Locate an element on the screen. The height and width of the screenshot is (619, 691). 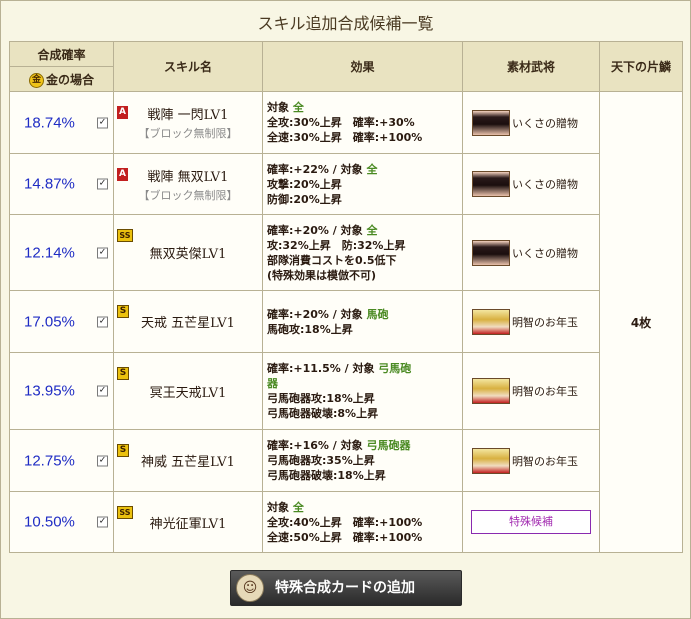
skill-cell: SS 無双英傑LV1 is located at coordinates (188, 252).